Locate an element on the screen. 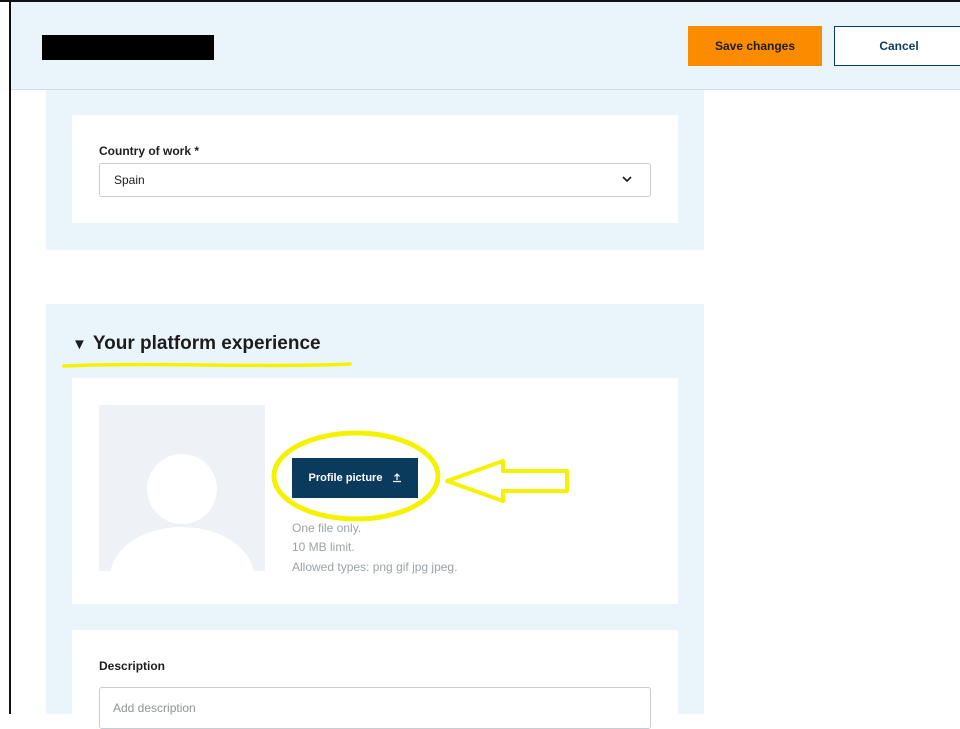 This screenshot has width=960, height=729. upload-hint-size: 10 MB limit. is located at coordinates (323, 547).